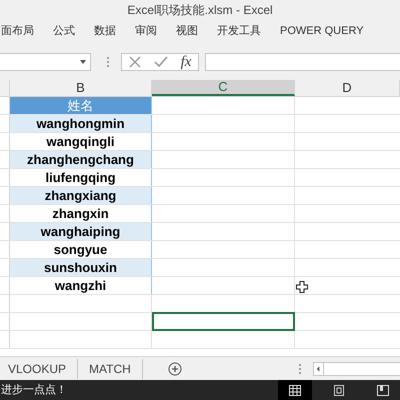  What do you see at coordinates (187, 31) in the screenshot?
I see `ribbon-tab: 视图` at bounding box center [187, 31].